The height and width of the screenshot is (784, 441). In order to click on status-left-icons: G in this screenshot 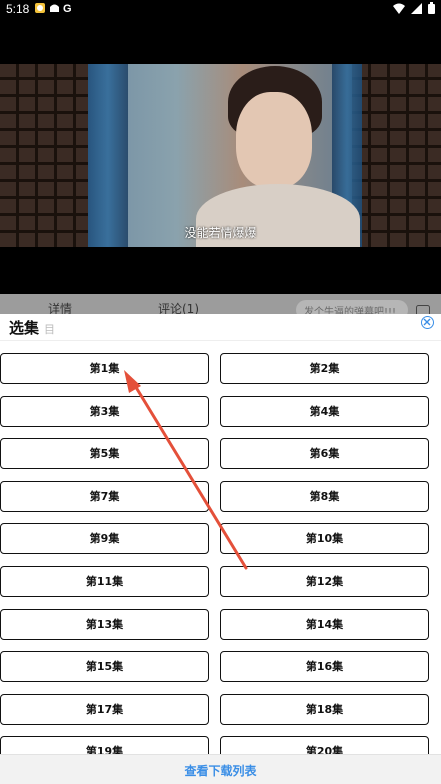, I will do `click(54, 9)`.